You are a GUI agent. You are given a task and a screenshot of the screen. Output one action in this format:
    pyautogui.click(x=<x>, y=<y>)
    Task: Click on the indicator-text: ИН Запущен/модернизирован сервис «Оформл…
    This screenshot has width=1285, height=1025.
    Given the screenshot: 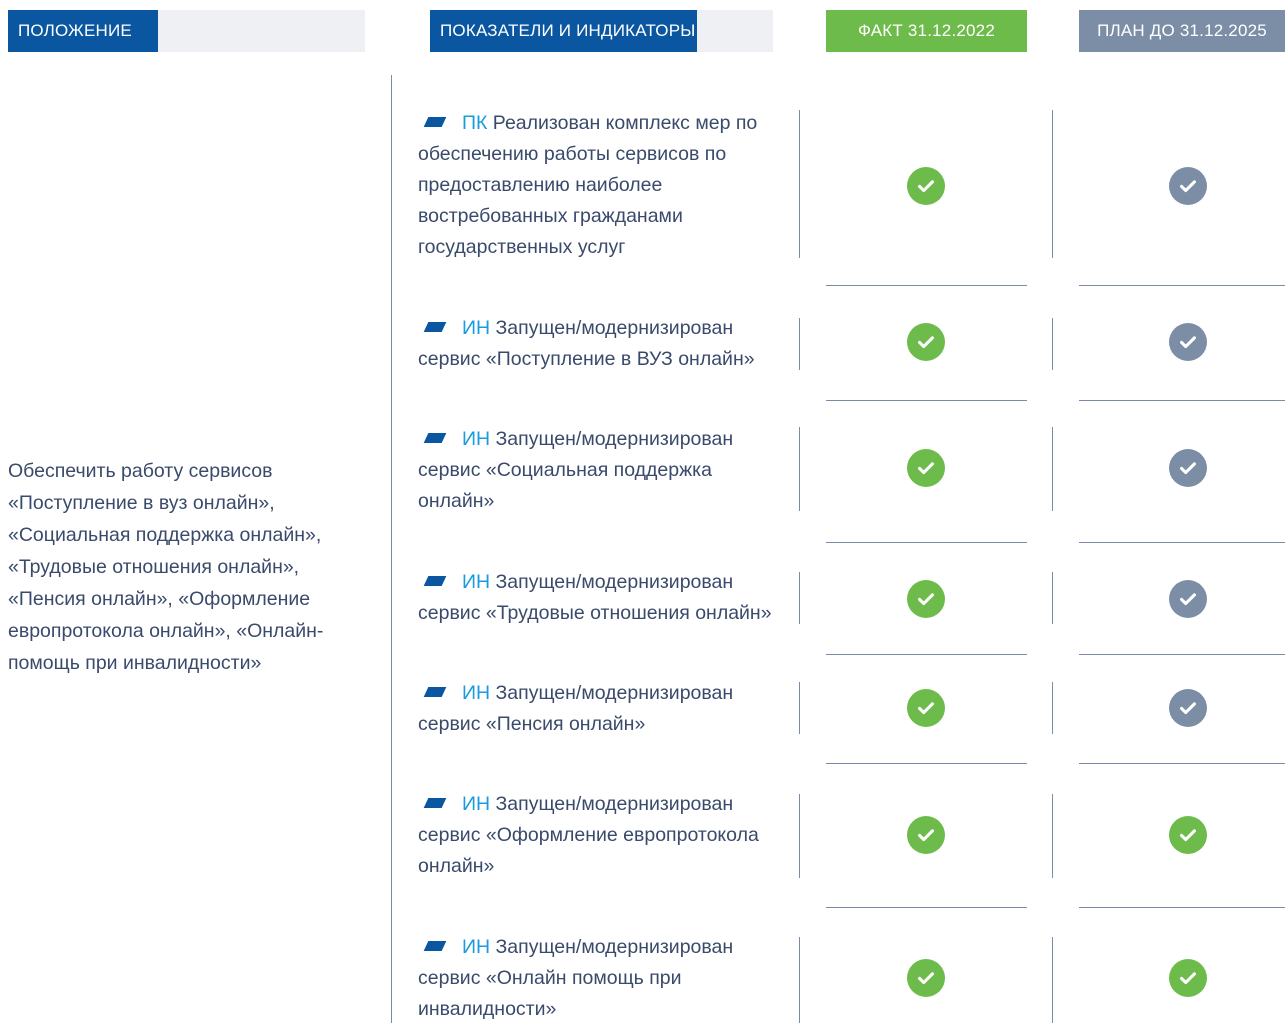 What is the action you would take?
    pyautogui.click(x=603, y=835)
    